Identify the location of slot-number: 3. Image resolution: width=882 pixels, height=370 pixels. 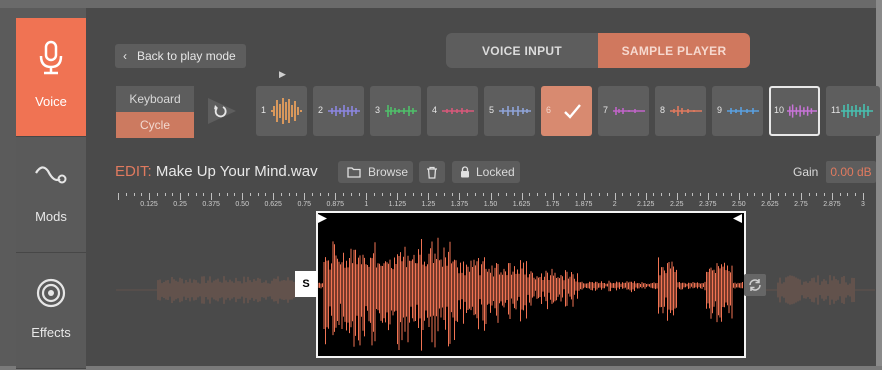
(378, 110).